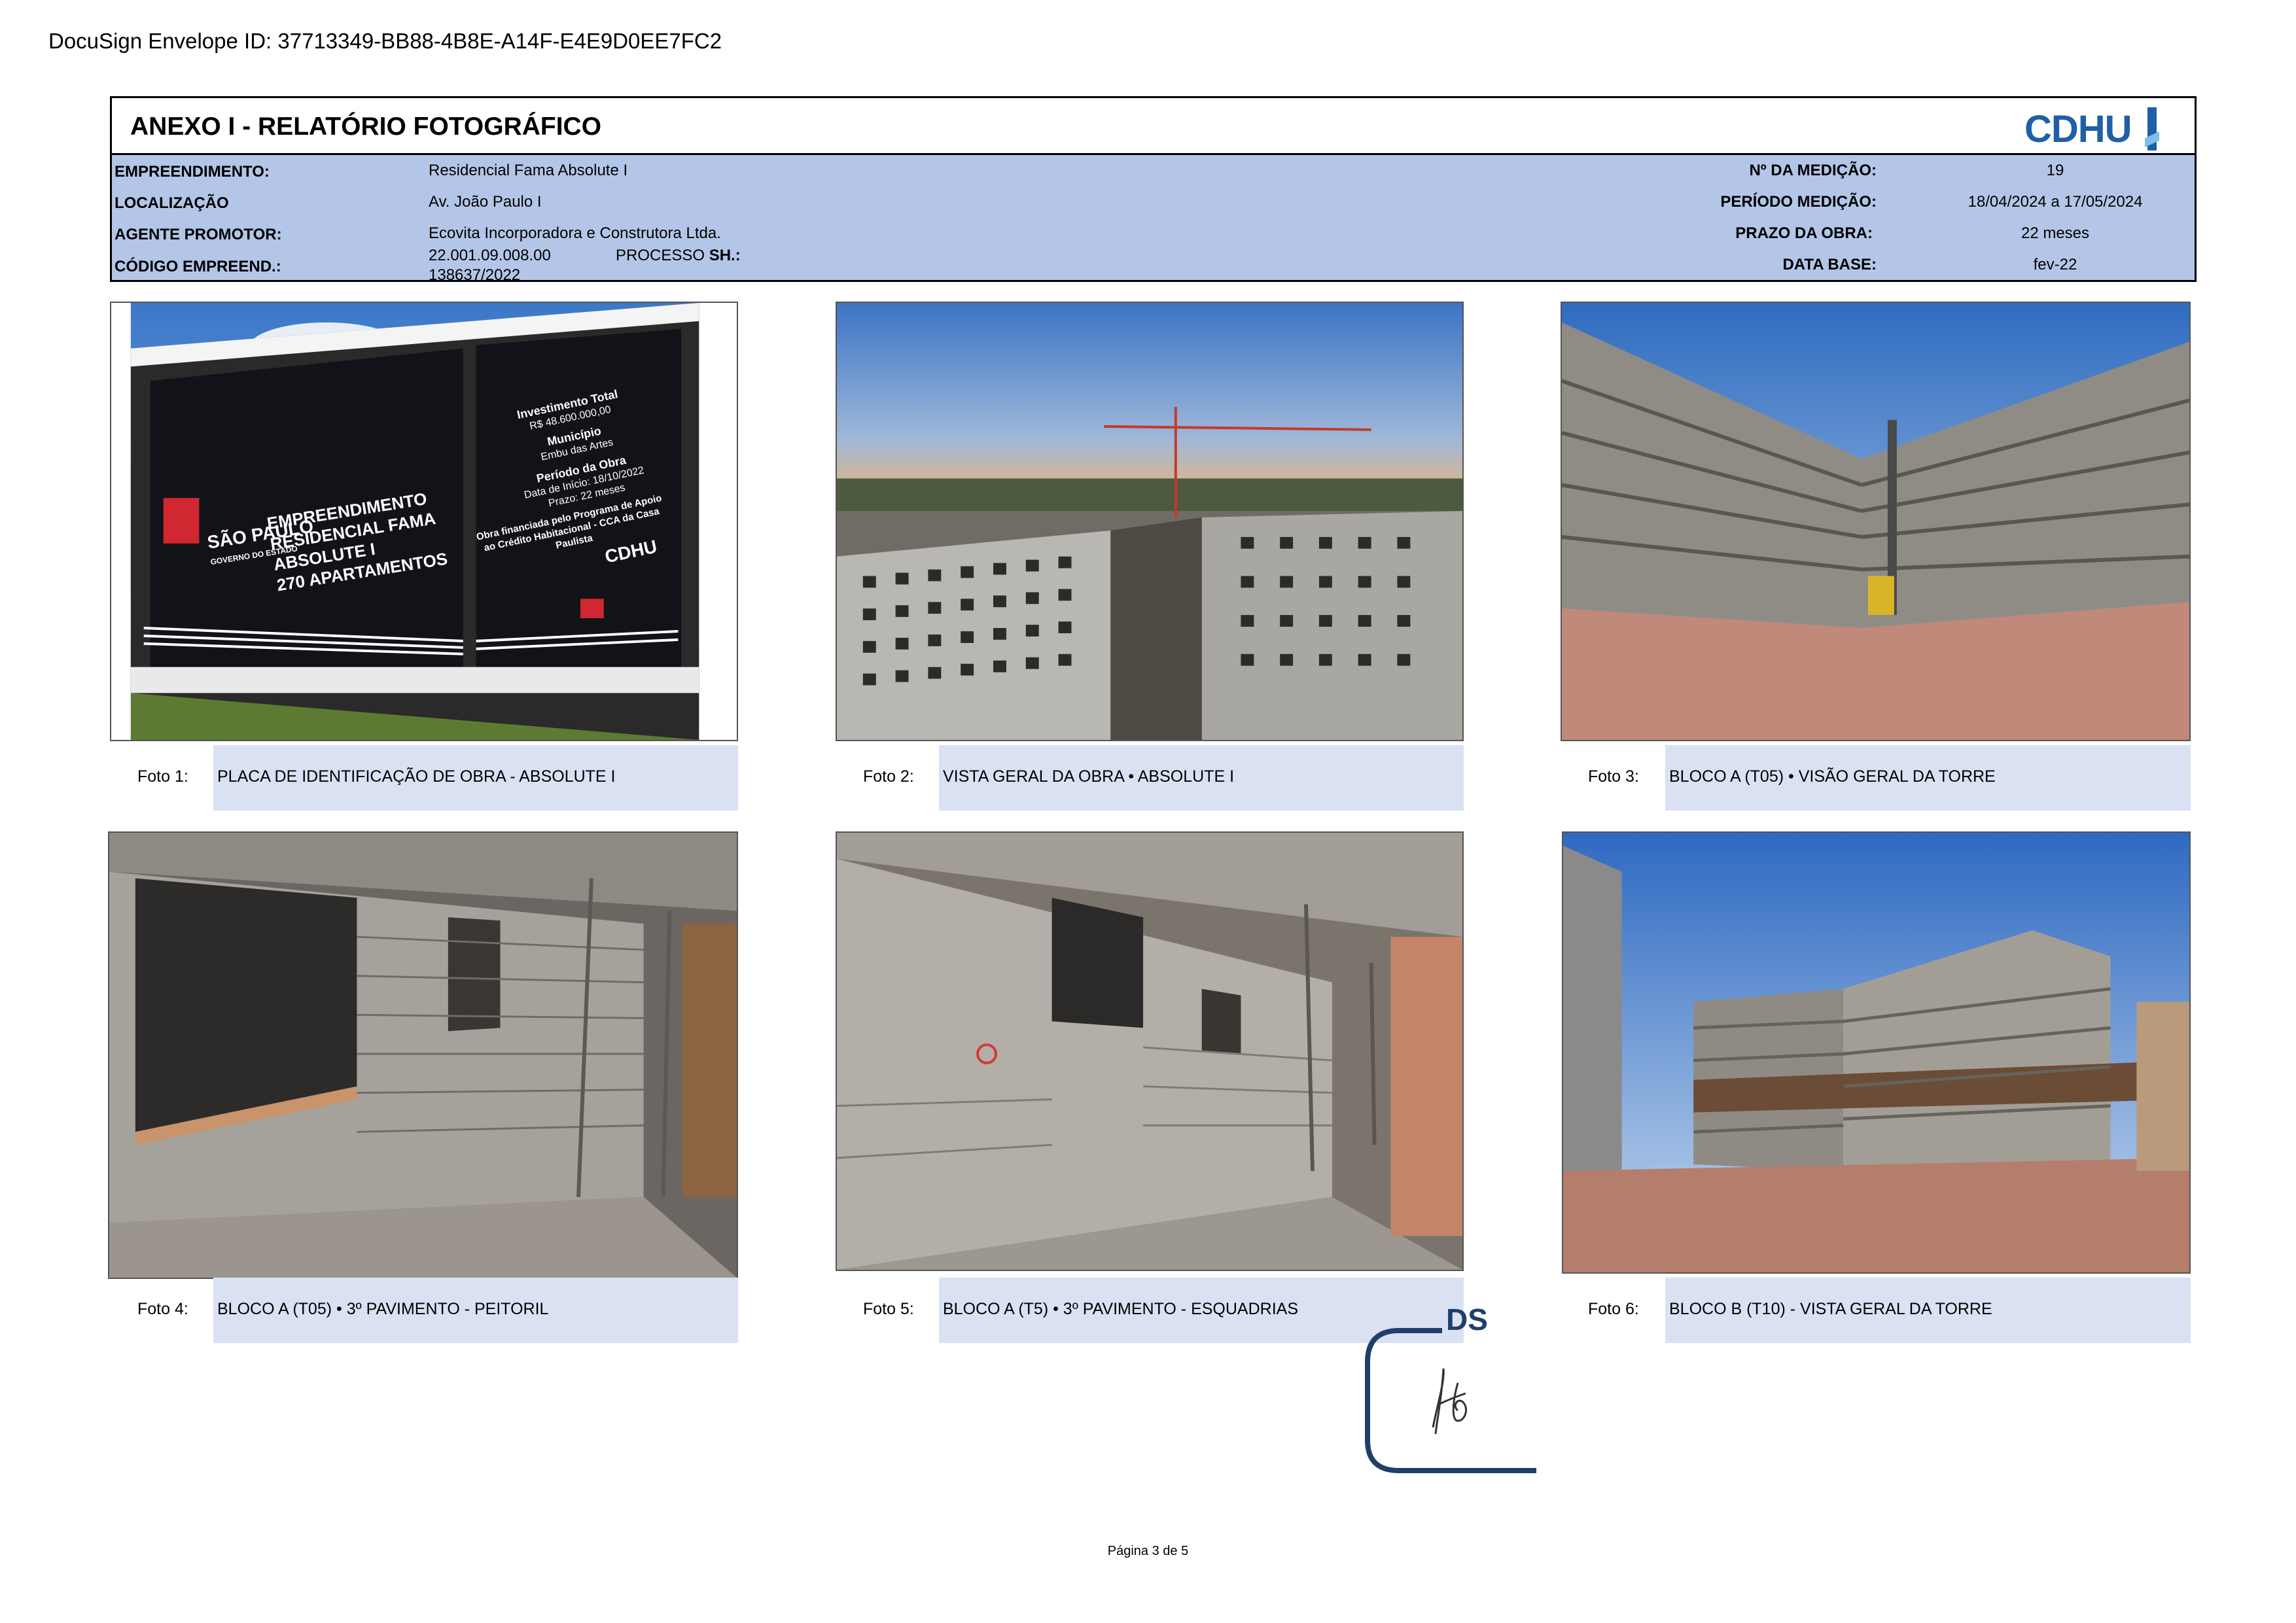 This screenshot has height=1623, width=2296. I want to click on photo-3-image, so click(1876, 522).